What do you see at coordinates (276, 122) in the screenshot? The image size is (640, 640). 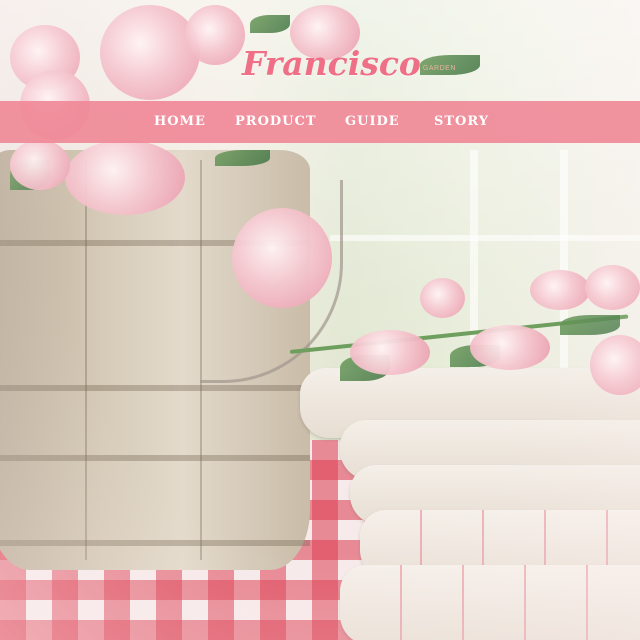 I see `nav-item-product: PRODUCT` at bounding box center [276, 122].